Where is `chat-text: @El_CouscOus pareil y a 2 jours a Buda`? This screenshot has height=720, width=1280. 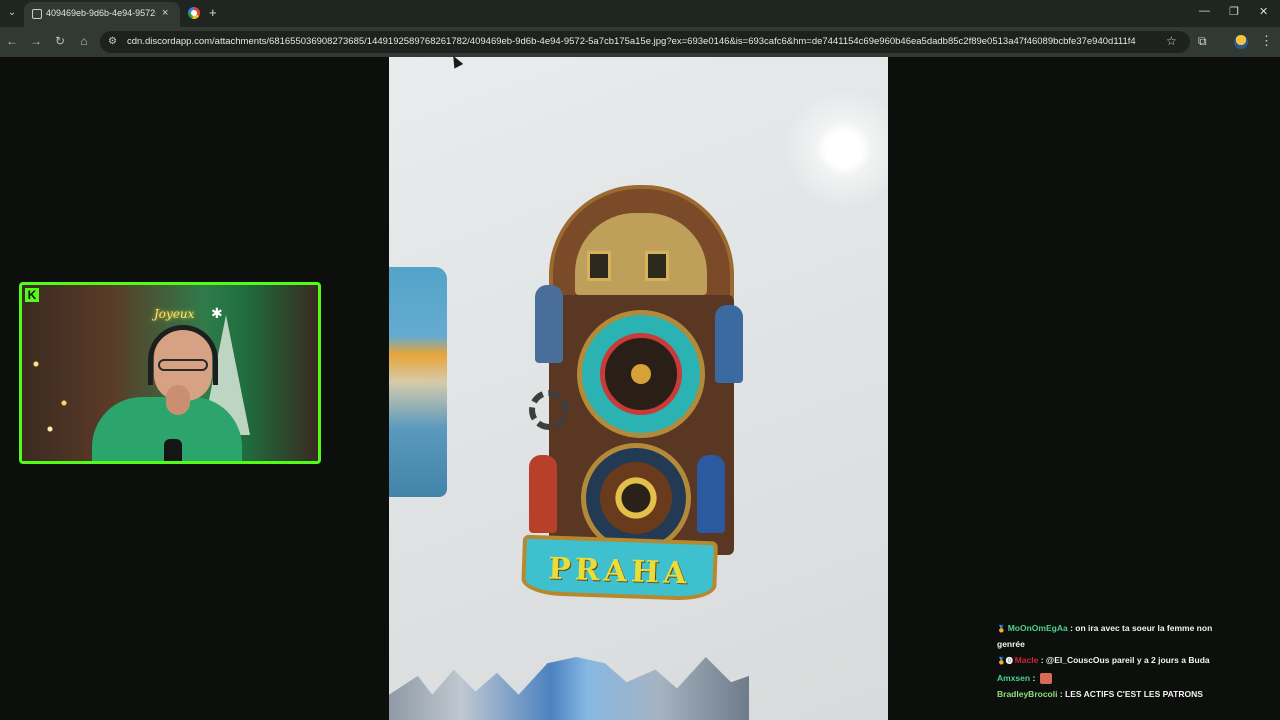
chat-text: @El_CouscOus pareil y a 2 jours a Buda is located at coordinates (1127, 660).